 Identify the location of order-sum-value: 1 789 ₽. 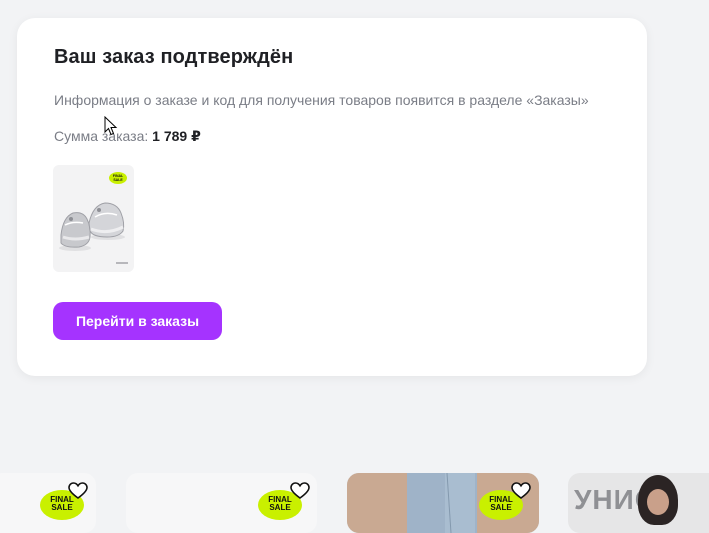
(176, 136).